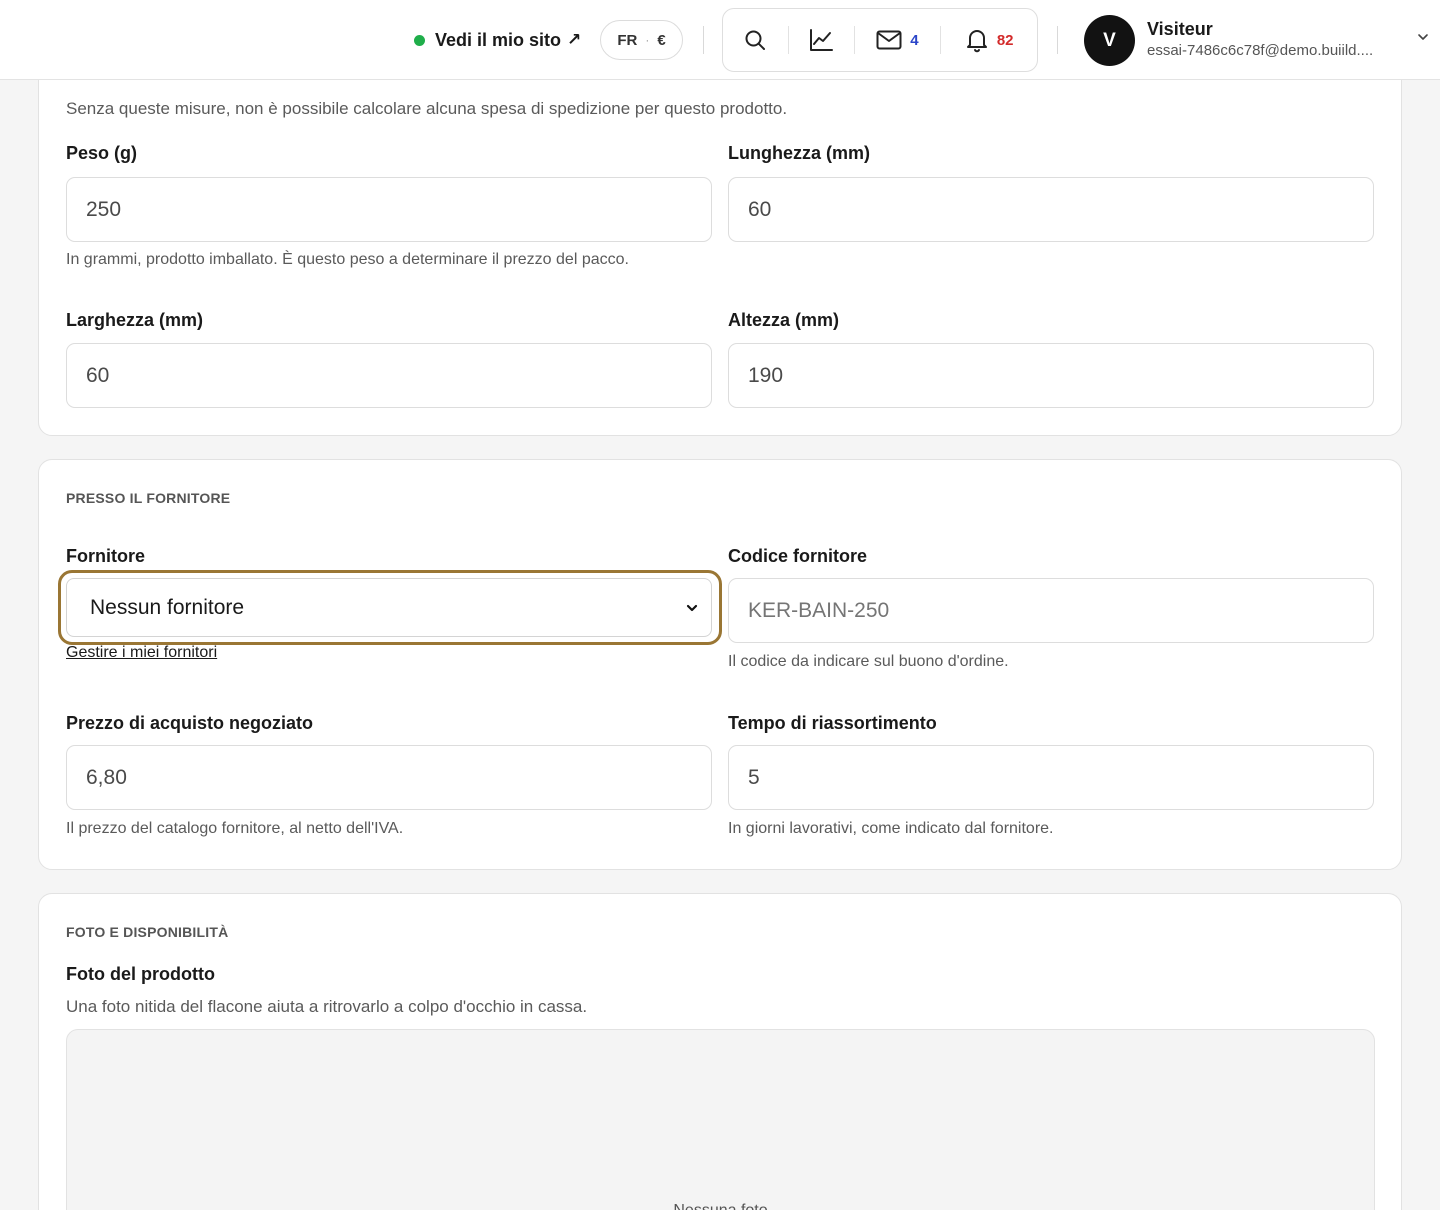 This screenshot has height=1210, width=1440. Describe the element at coordinates (1051, 610) in the screenshot. I see `supplier-code-input` at that location.